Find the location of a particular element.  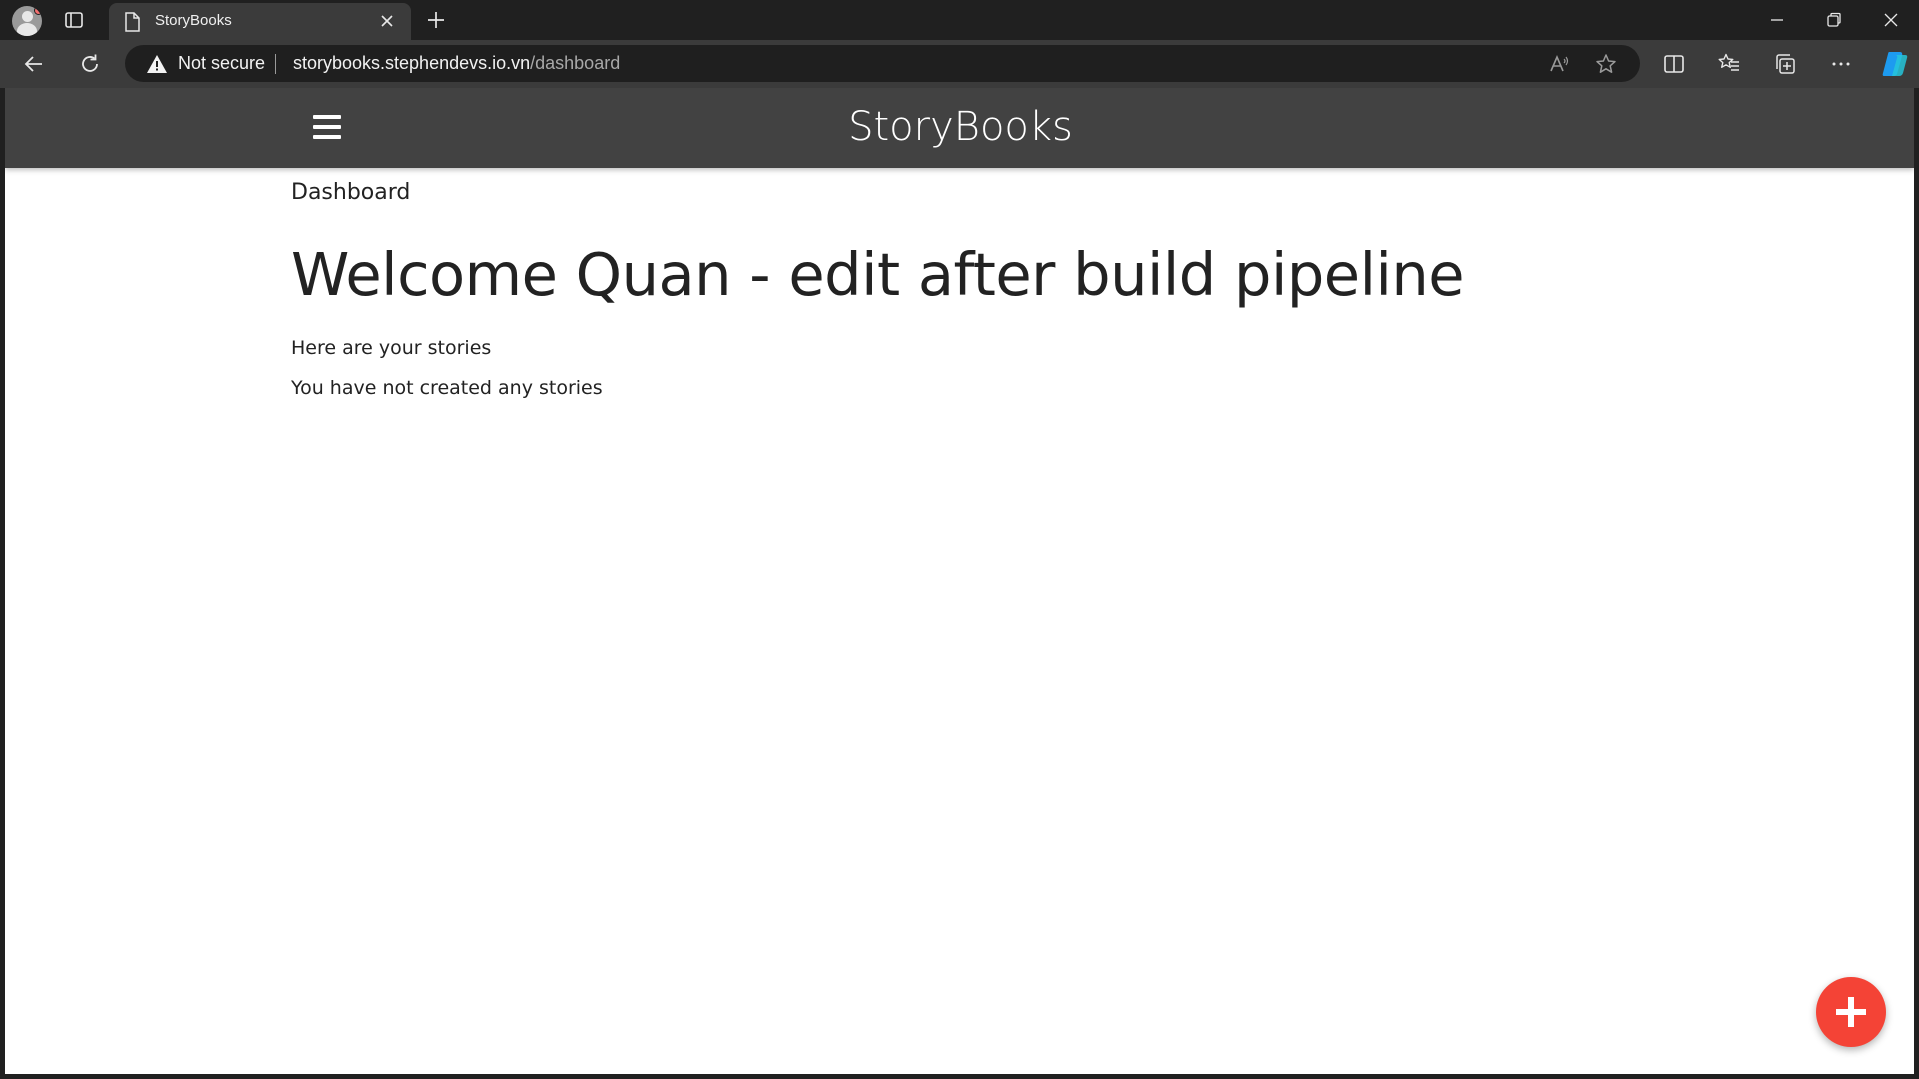

stories-intro: Here are your stories is located at coordinates (391, 348).